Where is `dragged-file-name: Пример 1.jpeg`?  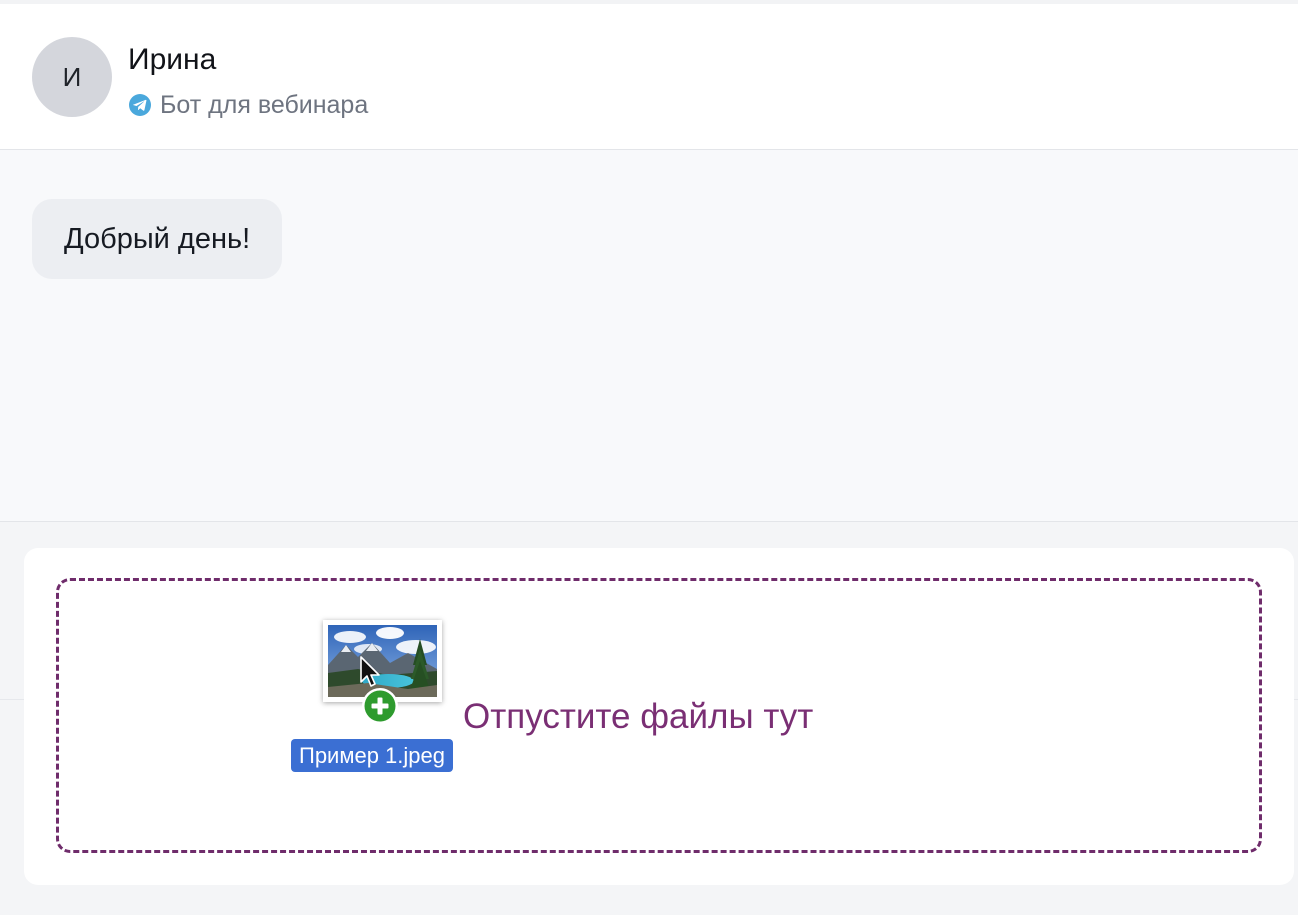
dragged-file-name: Пример 1.jpeg is located at coordinates (372, 755).